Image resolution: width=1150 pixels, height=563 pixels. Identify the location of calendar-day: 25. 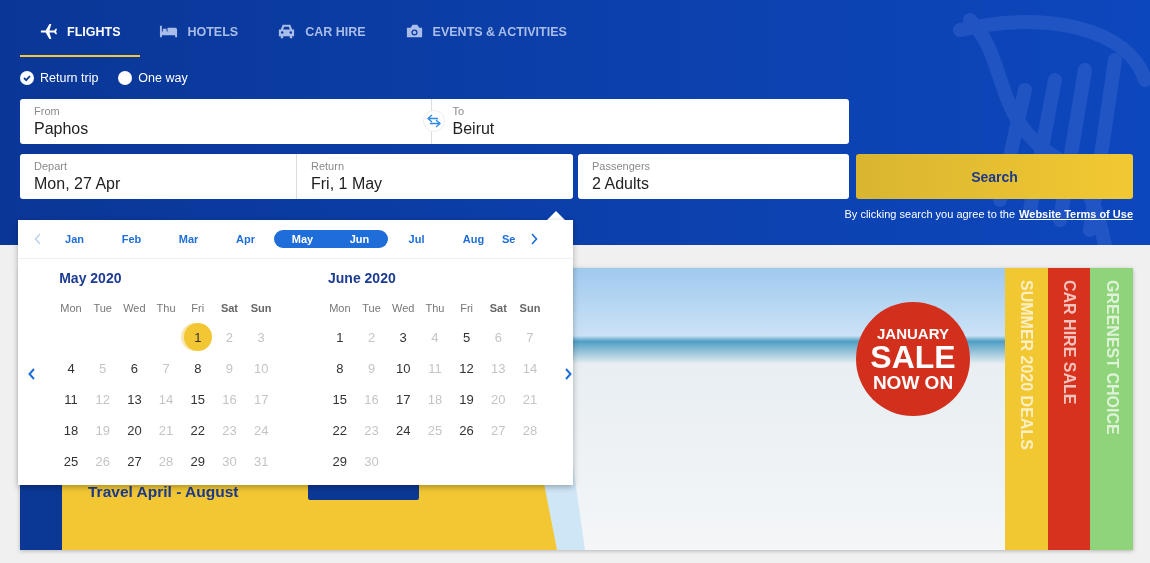
(71, 461).